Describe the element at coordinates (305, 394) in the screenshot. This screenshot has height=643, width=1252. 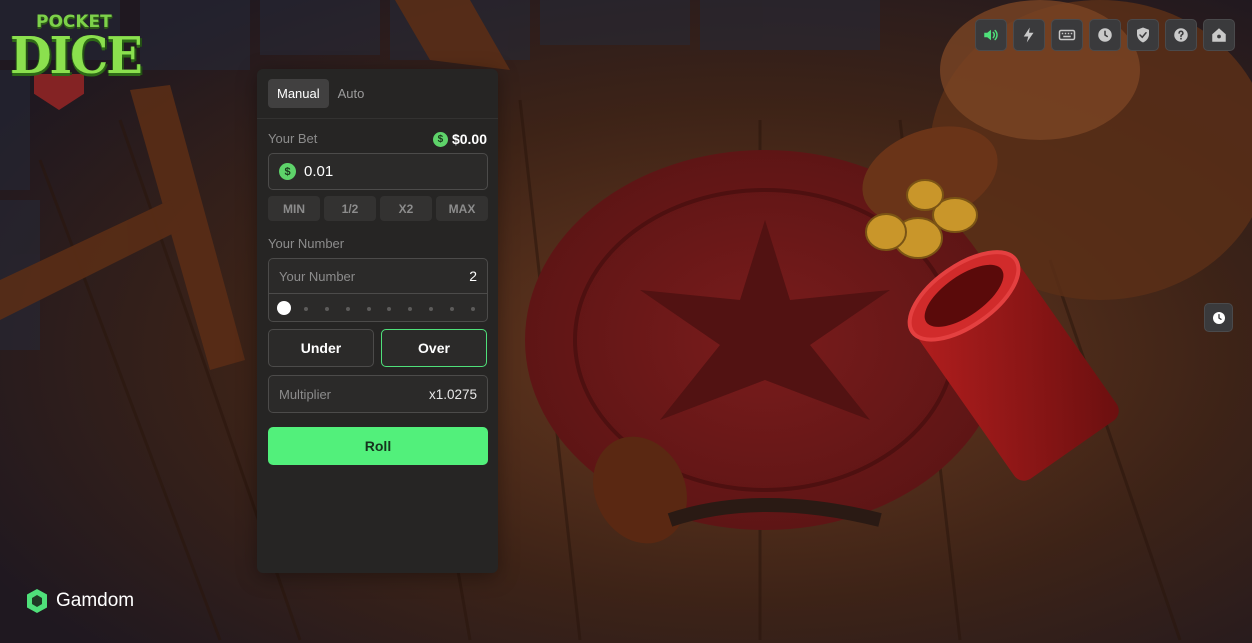
I see `multiplier-placeholder: Multiplier` at that location.